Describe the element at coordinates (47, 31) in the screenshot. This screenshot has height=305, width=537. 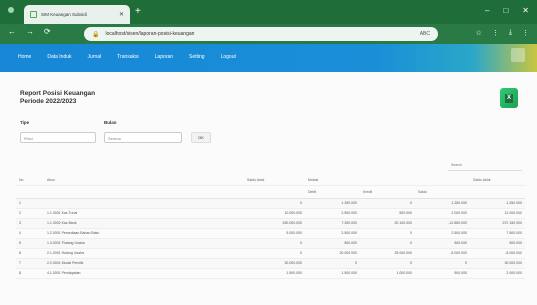
I see `reload-icon: ⟳` at that location.